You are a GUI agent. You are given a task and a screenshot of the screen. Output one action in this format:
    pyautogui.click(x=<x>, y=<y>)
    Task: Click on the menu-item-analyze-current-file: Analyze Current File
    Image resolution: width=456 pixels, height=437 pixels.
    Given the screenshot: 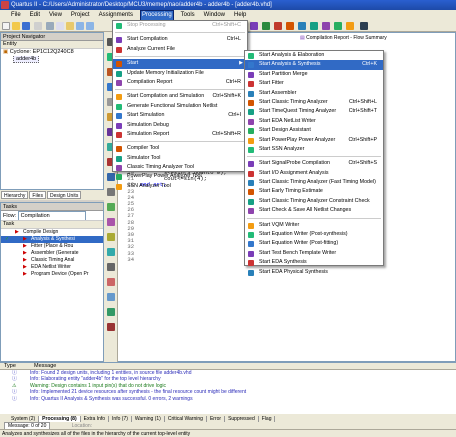 What is the action you would take?
    pyautogui.click(x=180, y=49)
    